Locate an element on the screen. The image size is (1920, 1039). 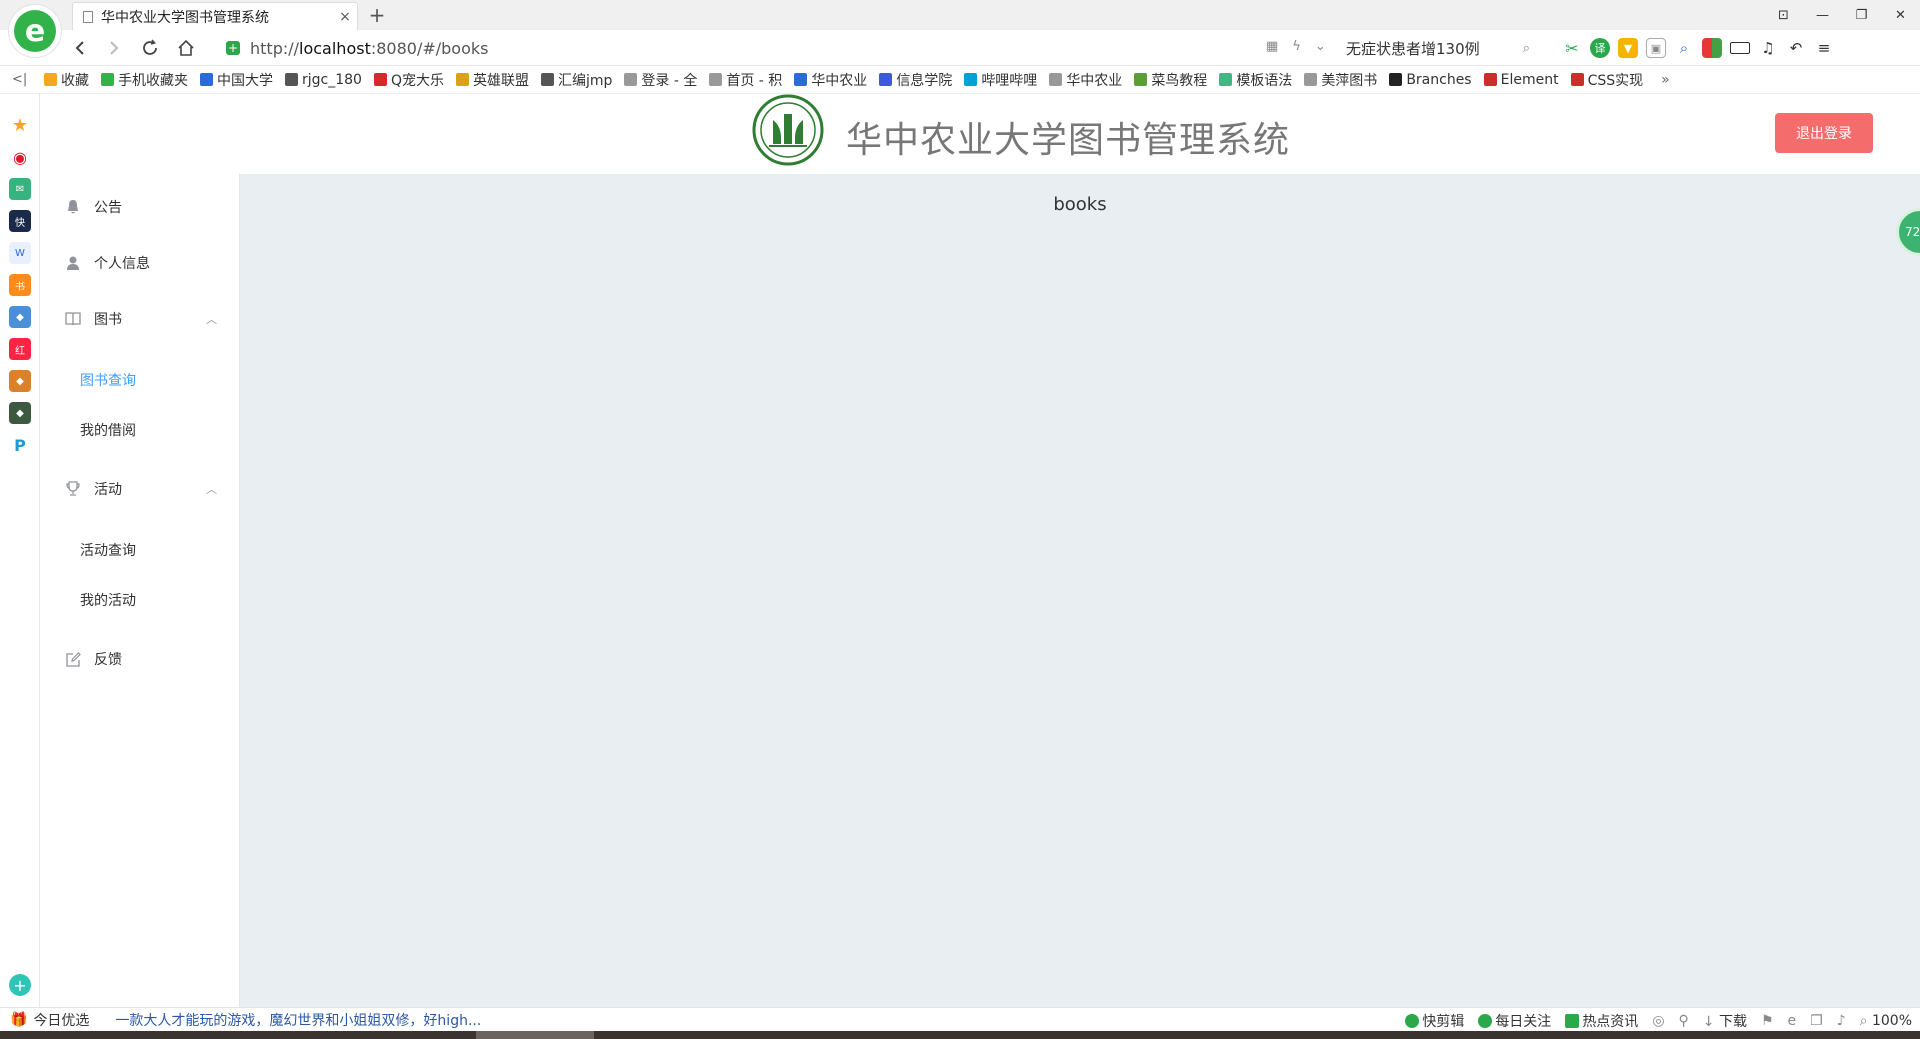
bookmark-item: 英雄联盟 is located at coordinates (492, 80).